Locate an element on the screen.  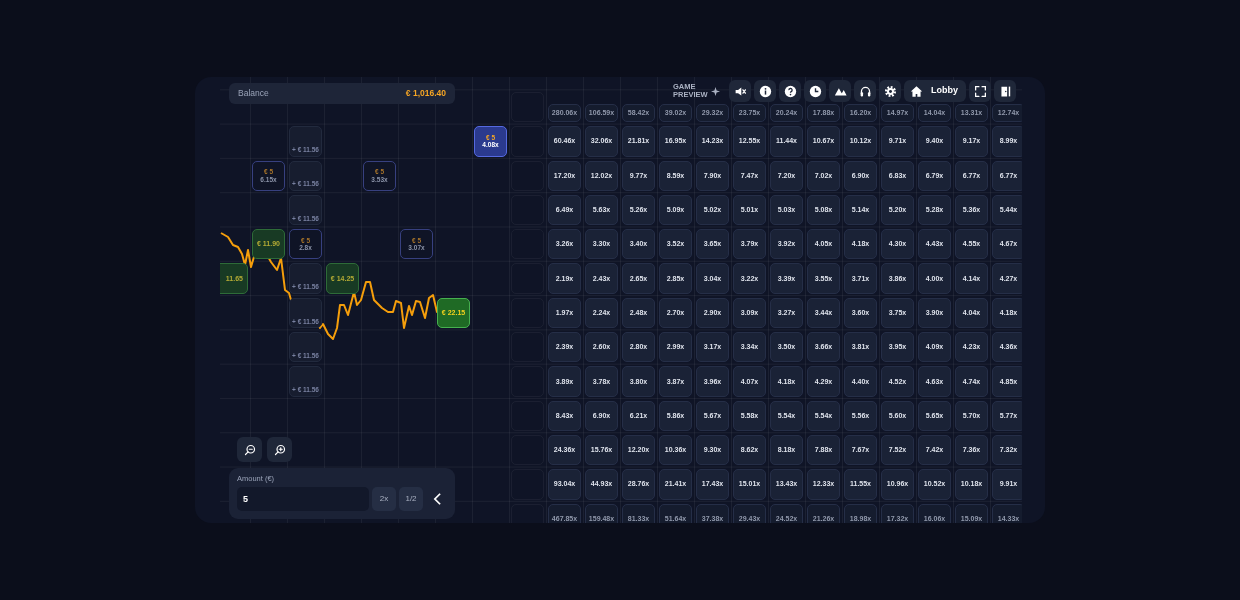
zoom-out-button is located at coordinates (249, 449).